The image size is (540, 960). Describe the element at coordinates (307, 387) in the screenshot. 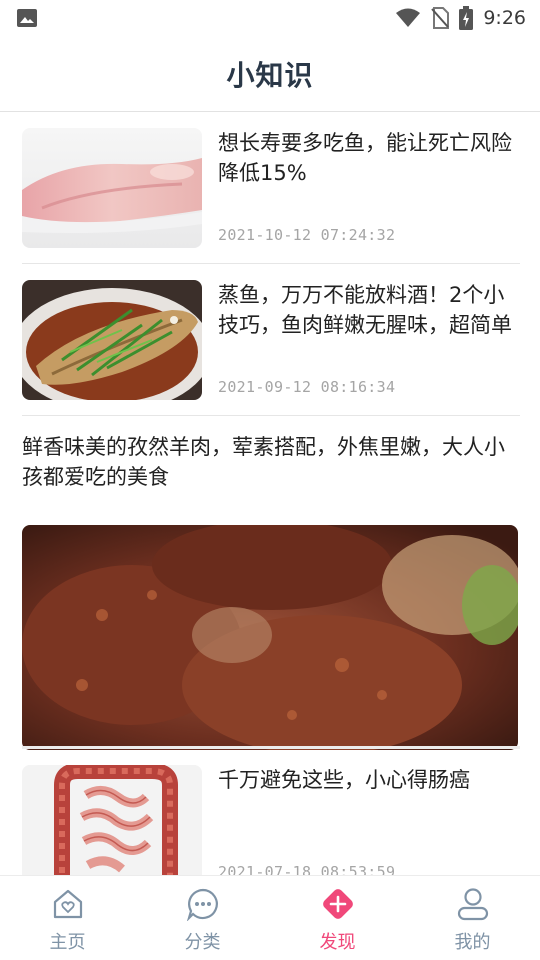

I see `article-date: 2021-09-12 08:16:34` at that location.